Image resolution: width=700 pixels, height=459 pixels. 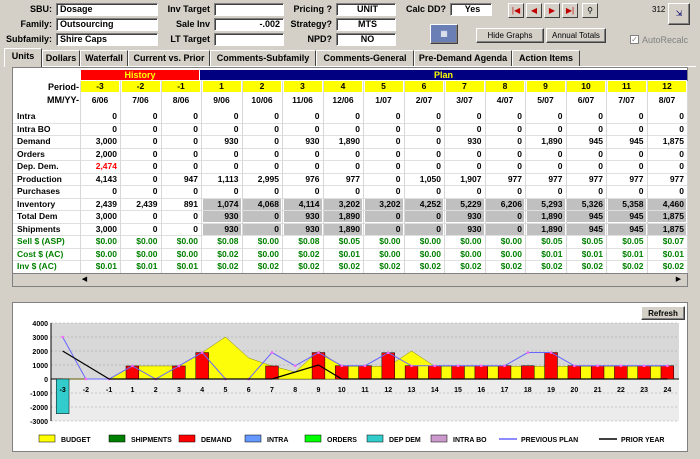 I want to click on sbu-field: Dosage, so click(x=107, y=9).